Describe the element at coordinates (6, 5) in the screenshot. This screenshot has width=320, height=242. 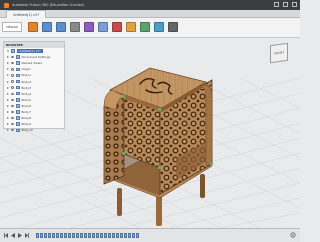
I see `fusion-app-icon` at that location.